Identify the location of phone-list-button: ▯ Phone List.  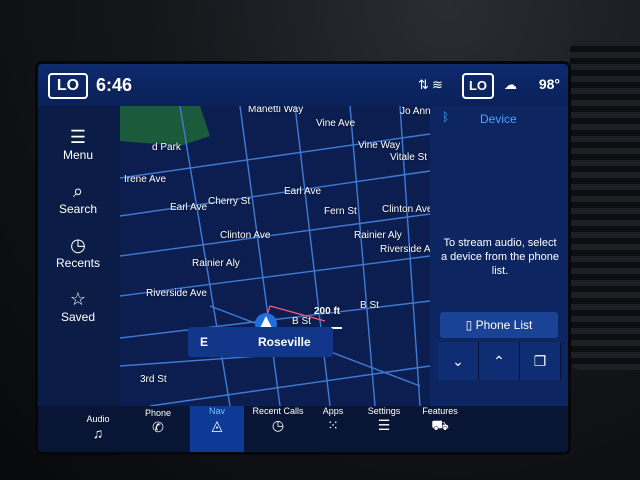
(499, 325).